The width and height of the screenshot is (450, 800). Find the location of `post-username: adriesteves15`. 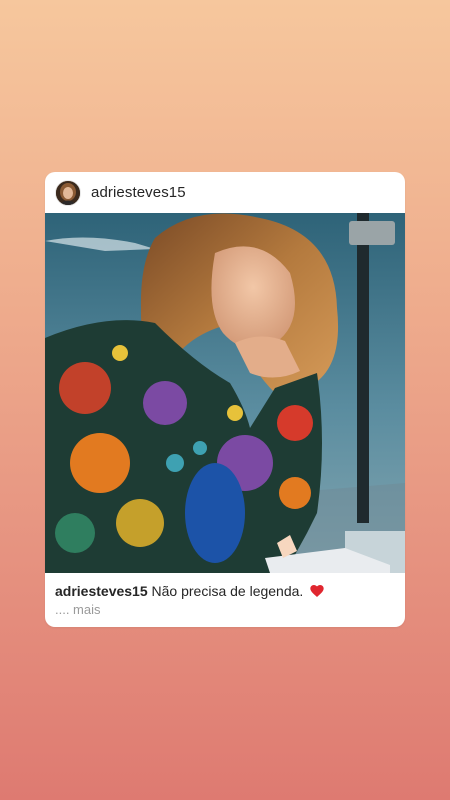

post-username: adriesteves15 is located at coordinates (138, 192).